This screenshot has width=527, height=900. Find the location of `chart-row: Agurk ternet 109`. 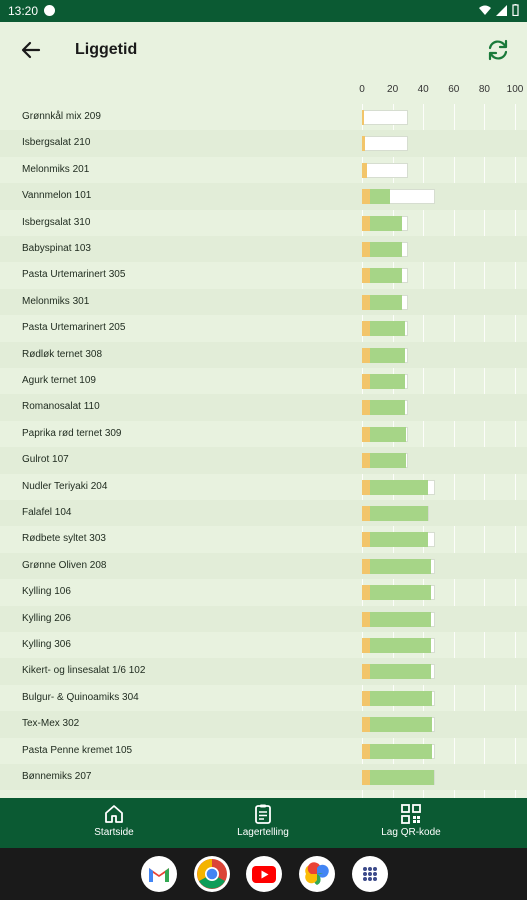

chart-row: Agurk ternet 109 is located at coordinates (263, 381).